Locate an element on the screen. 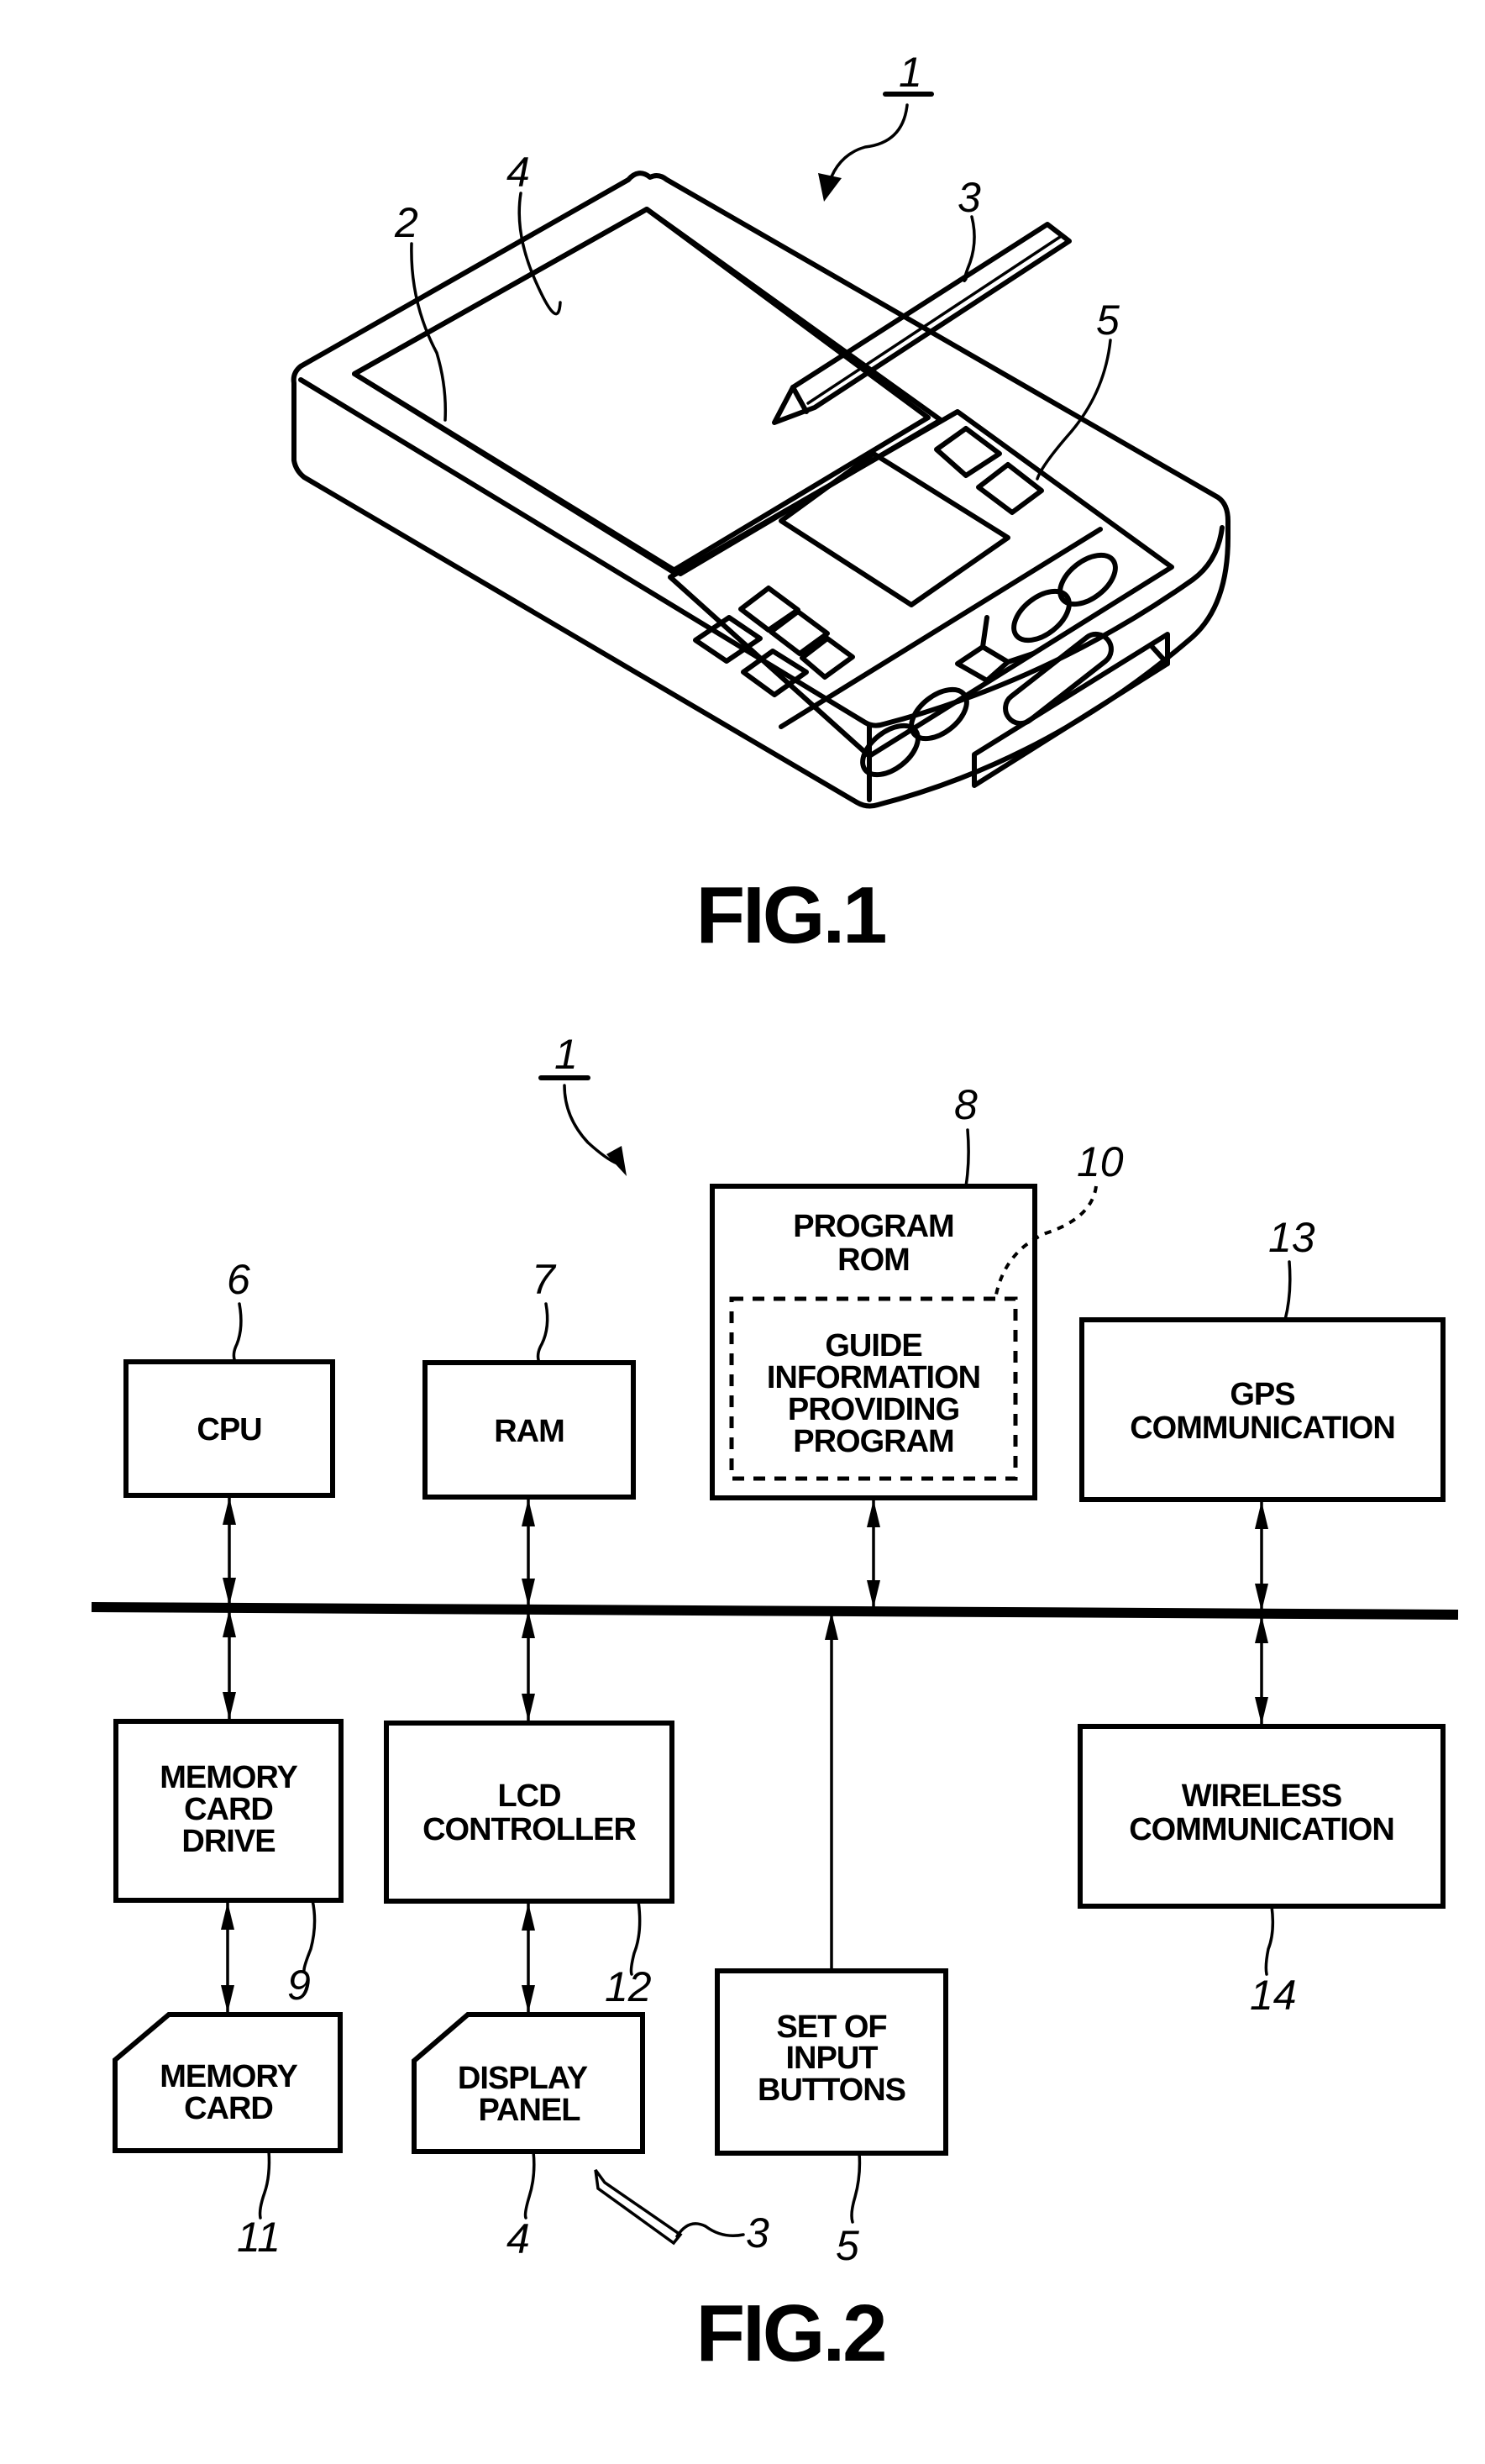 Image resolution: width=1485 pixels, height=2464 pixels. wireless-label-line2: COMMUNICATION is located at coordinates (1261, 1830).